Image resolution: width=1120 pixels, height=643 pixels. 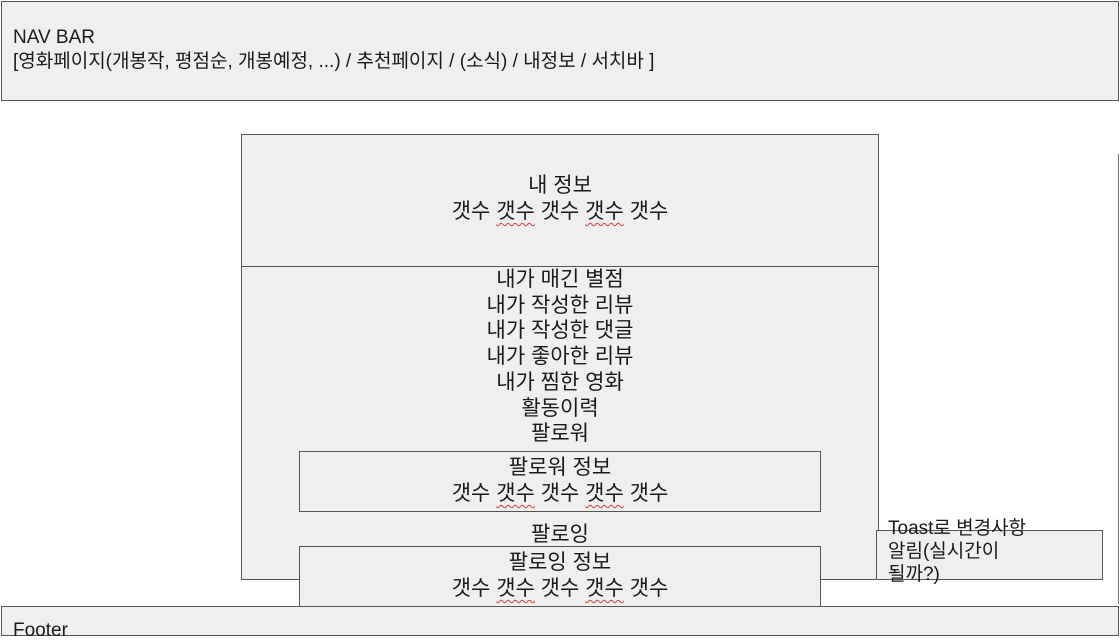 I want to click on follower-counts: 갯수 갯수 갯수 갯수 갯수, so click(x=560, y=494).